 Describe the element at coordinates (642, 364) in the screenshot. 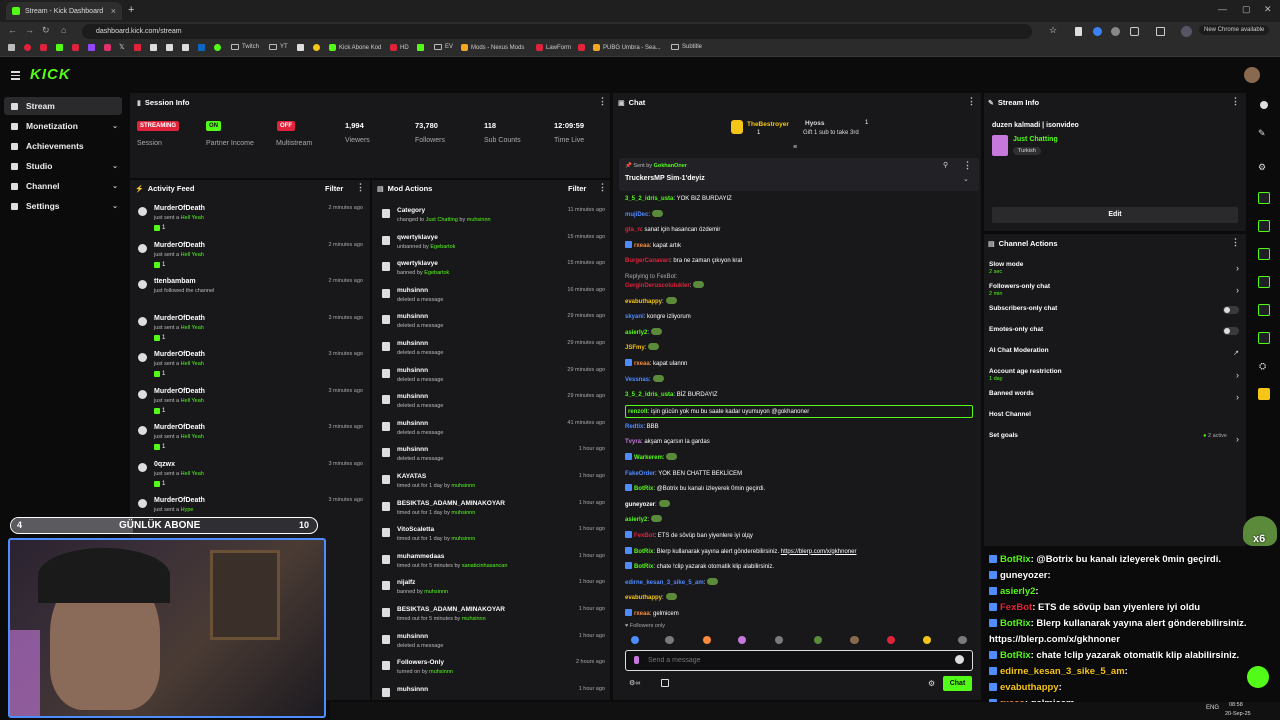

I see `chat-username: rxeaa` at that location.